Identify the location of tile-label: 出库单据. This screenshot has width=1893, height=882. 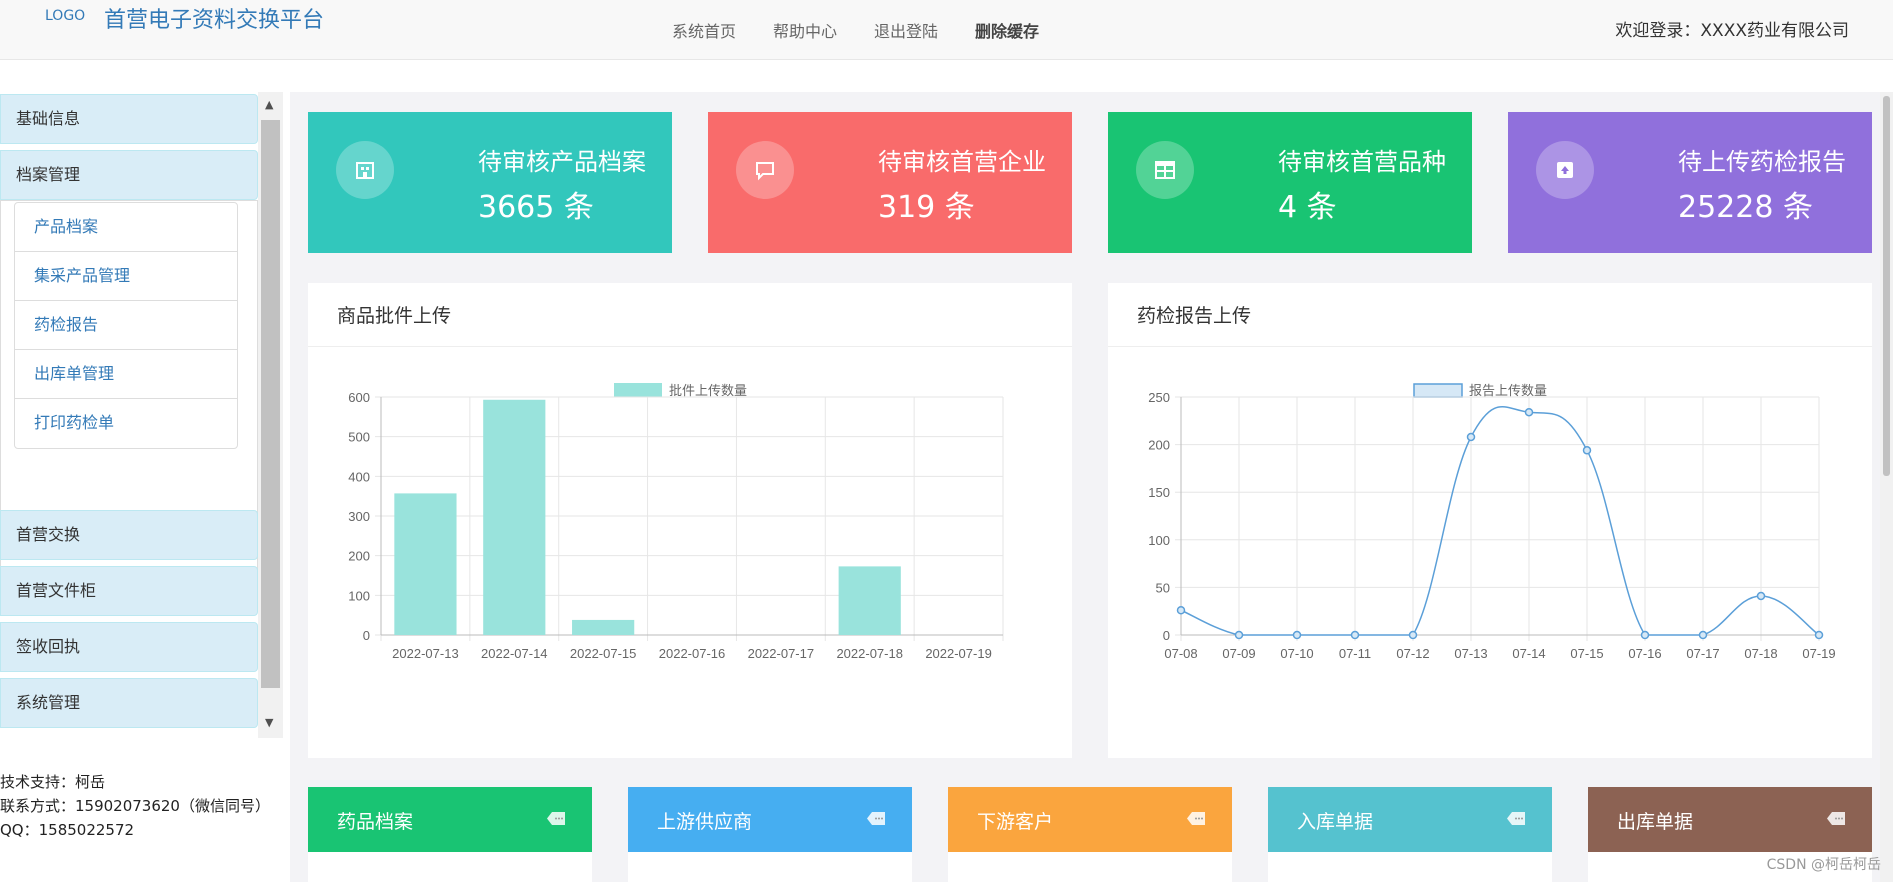
(1655, 822).